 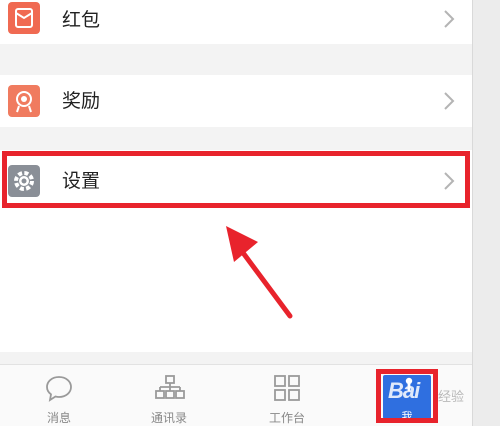 What do you see at coordinates (168, 418) in the screenshot?
I see `tab-label: 通讯录` at bounding box center [168, 418].